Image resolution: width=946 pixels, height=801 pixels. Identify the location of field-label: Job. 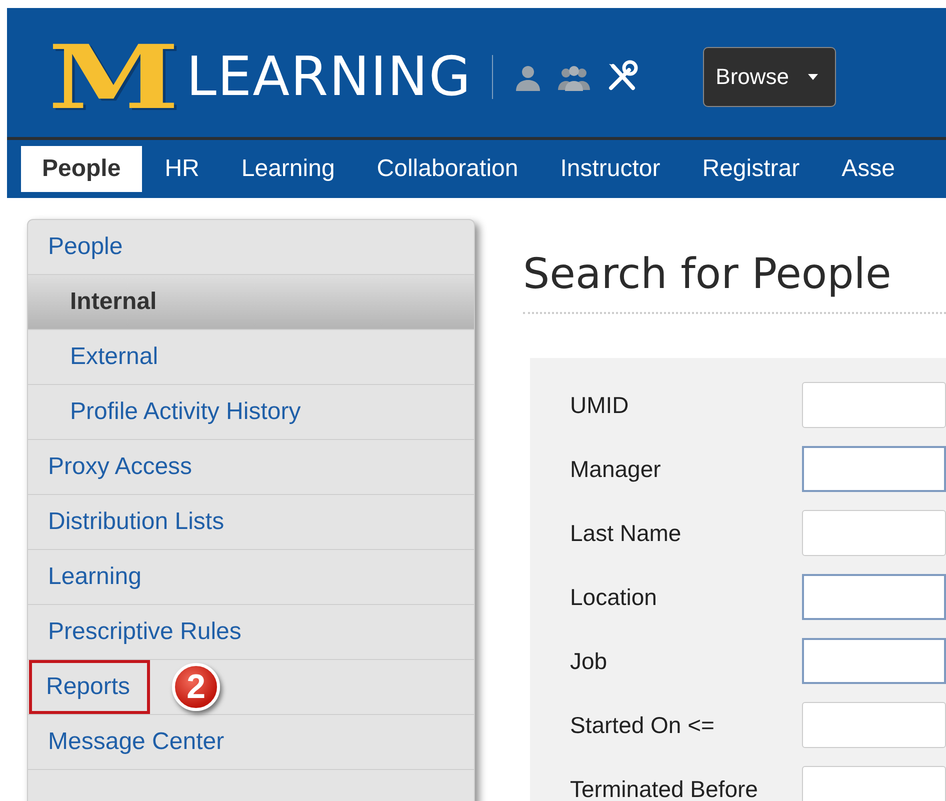
(589, 661).